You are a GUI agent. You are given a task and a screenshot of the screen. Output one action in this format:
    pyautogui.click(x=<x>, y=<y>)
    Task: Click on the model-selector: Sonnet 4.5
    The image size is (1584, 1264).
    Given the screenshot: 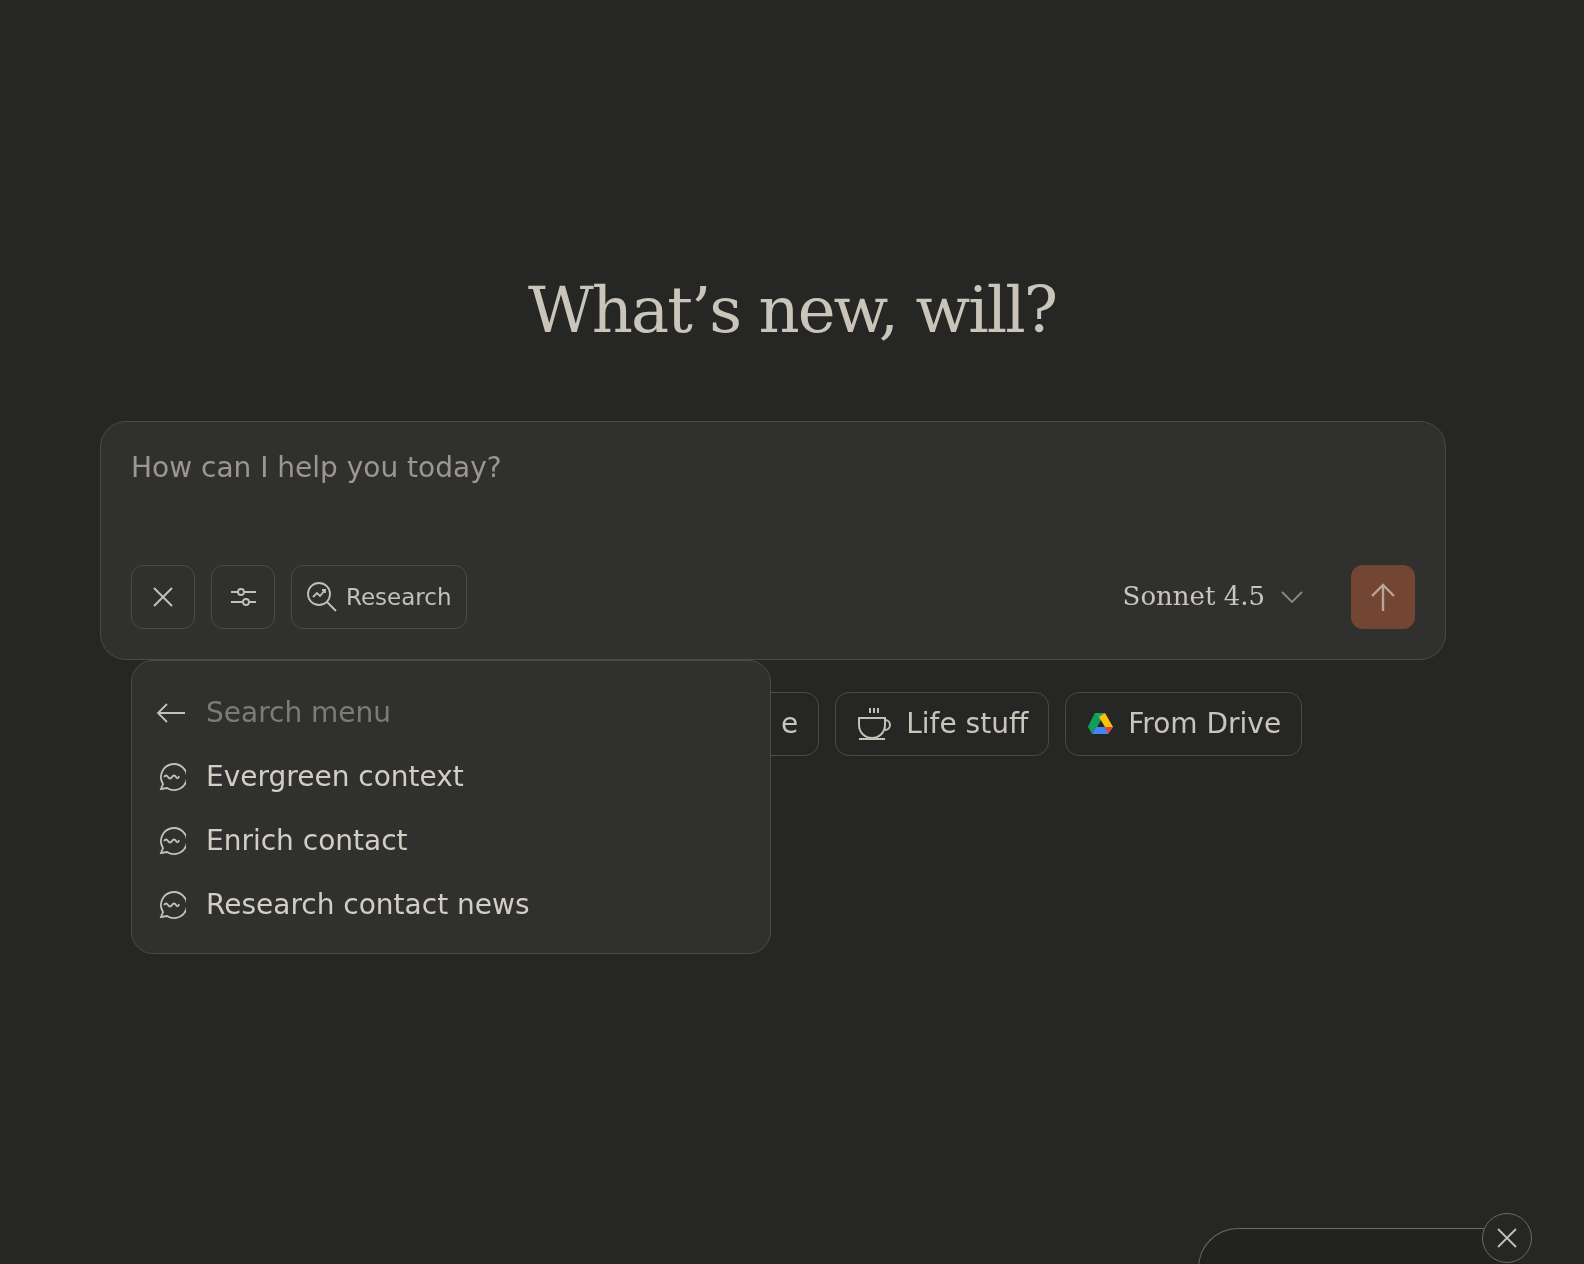 What is the action you would take?
    pyautogui.click(x=1212, y=597)
    